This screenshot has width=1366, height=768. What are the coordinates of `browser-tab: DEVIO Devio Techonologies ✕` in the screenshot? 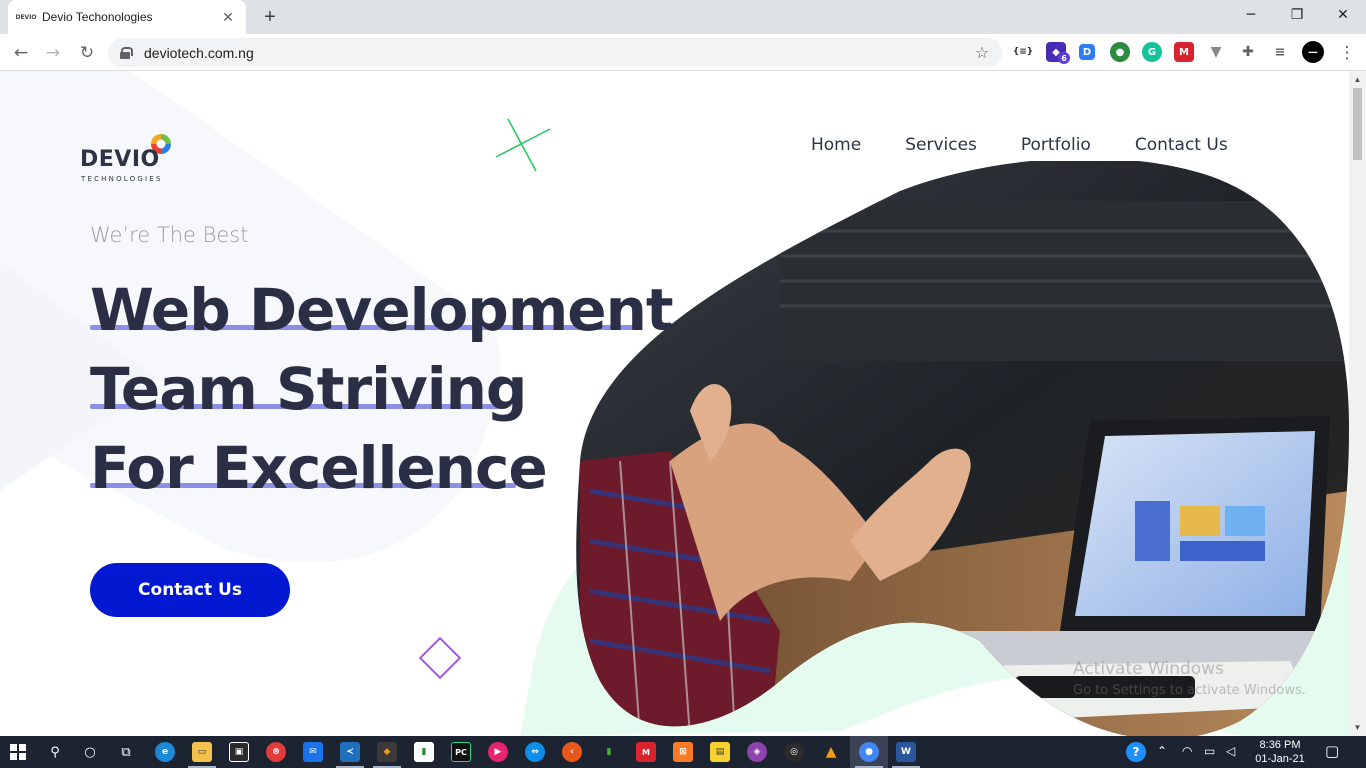 It's located at (127, 17).